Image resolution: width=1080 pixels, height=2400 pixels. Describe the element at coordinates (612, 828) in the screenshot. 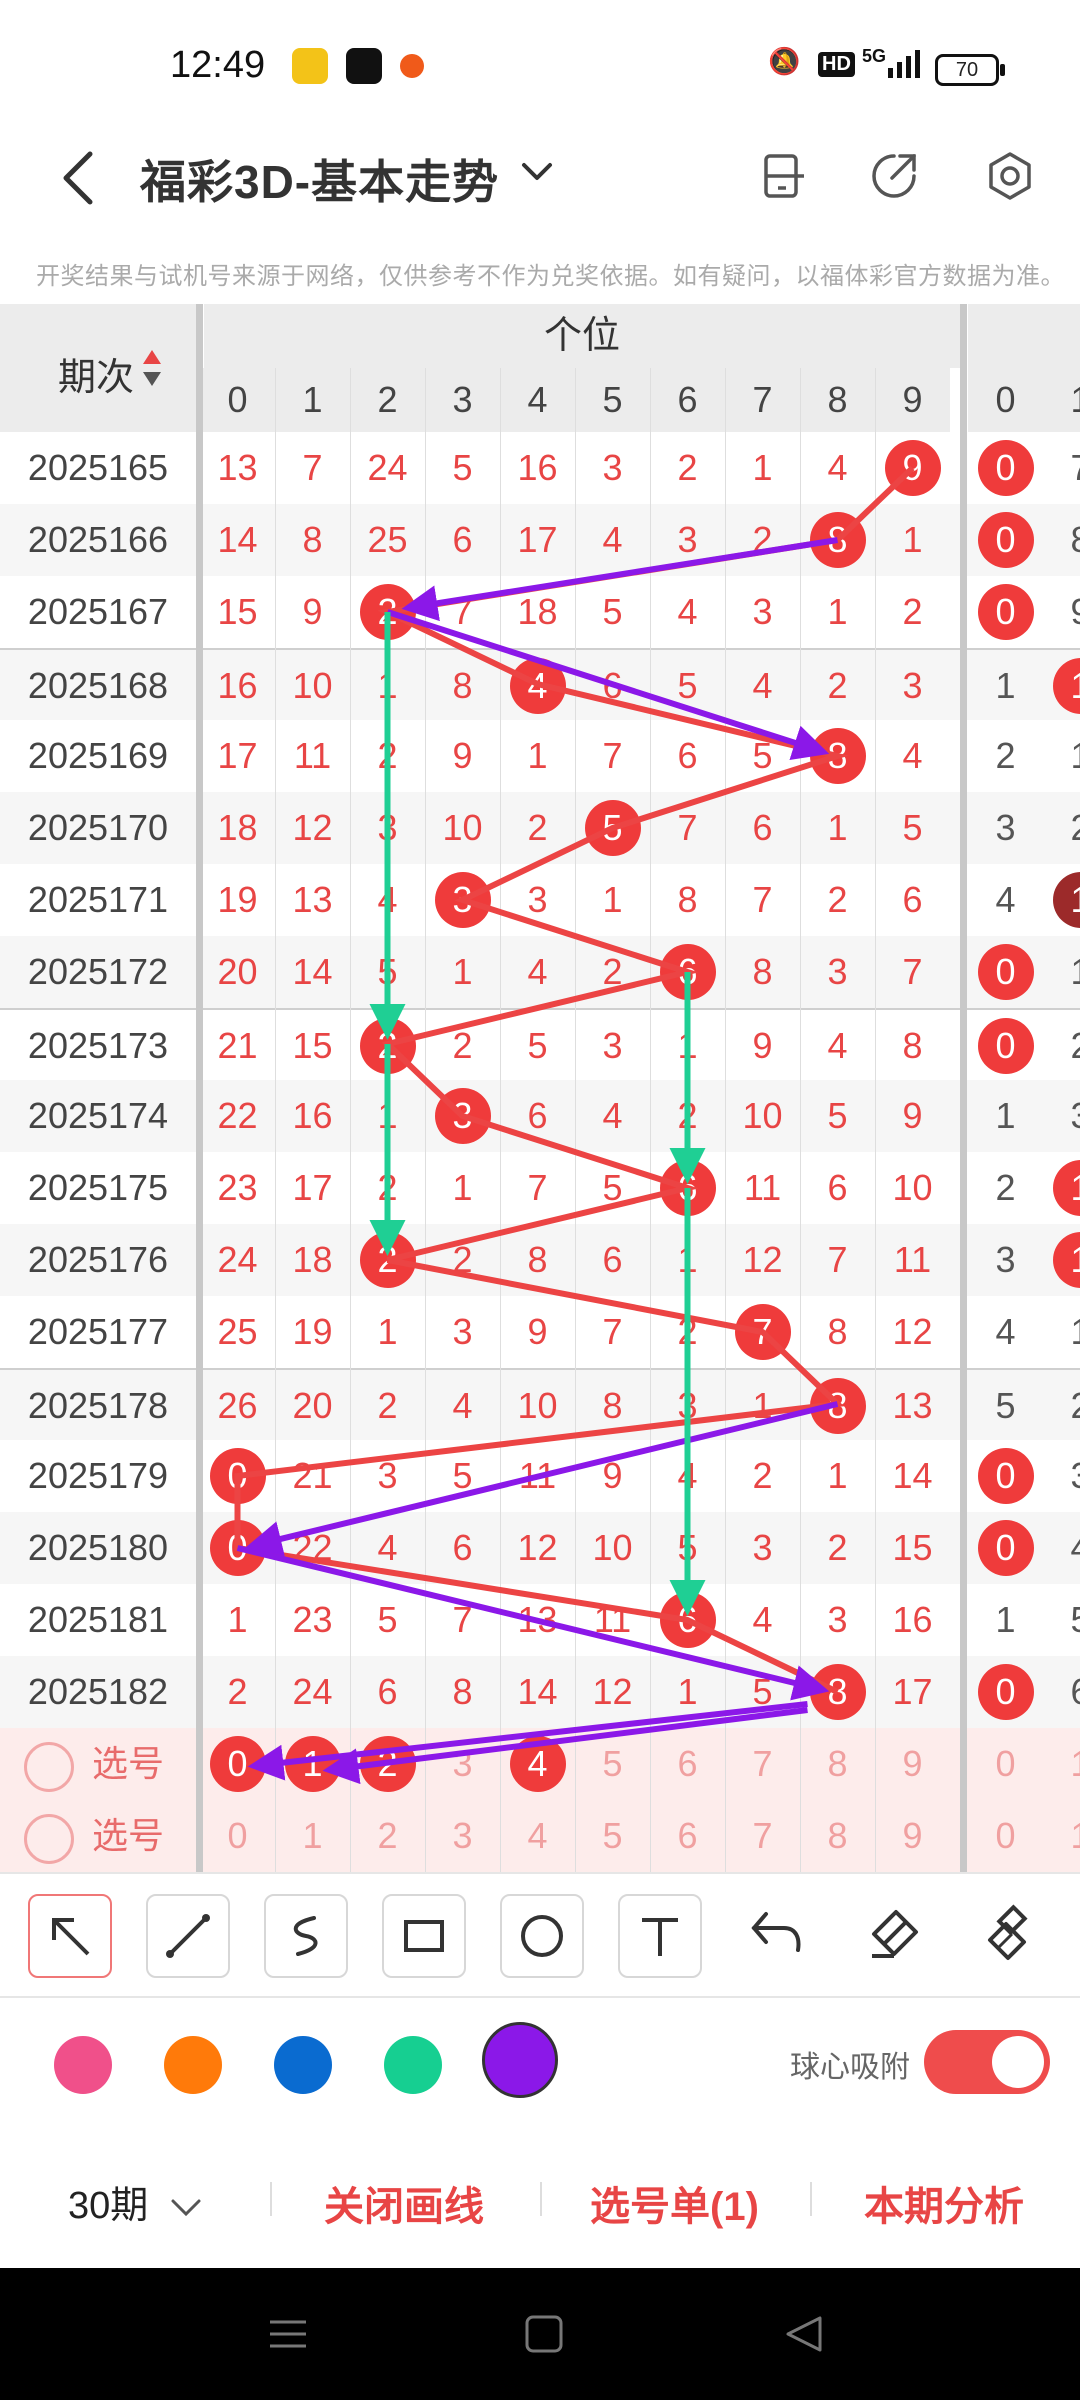

I see `hit-ball: 5` at that location.